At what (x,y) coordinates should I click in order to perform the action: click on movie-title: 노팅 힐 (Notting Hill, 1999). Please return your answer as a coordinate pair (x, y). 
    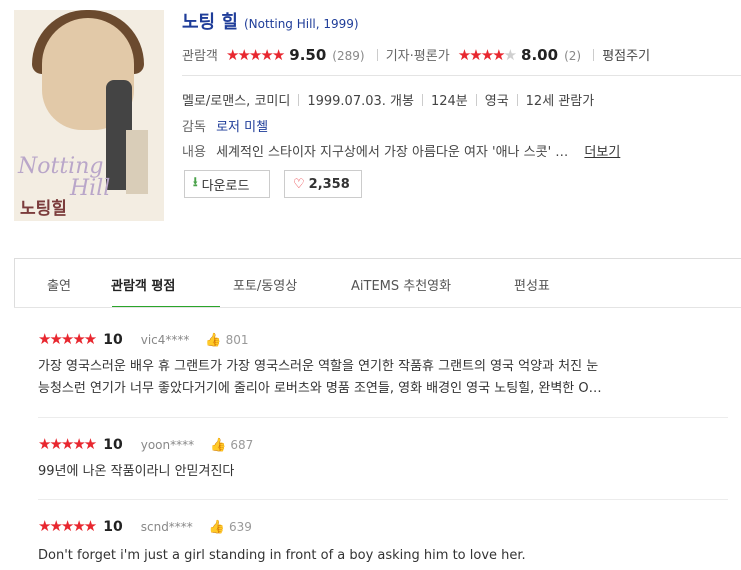
    Looking at the image, I should click on (270, 21).